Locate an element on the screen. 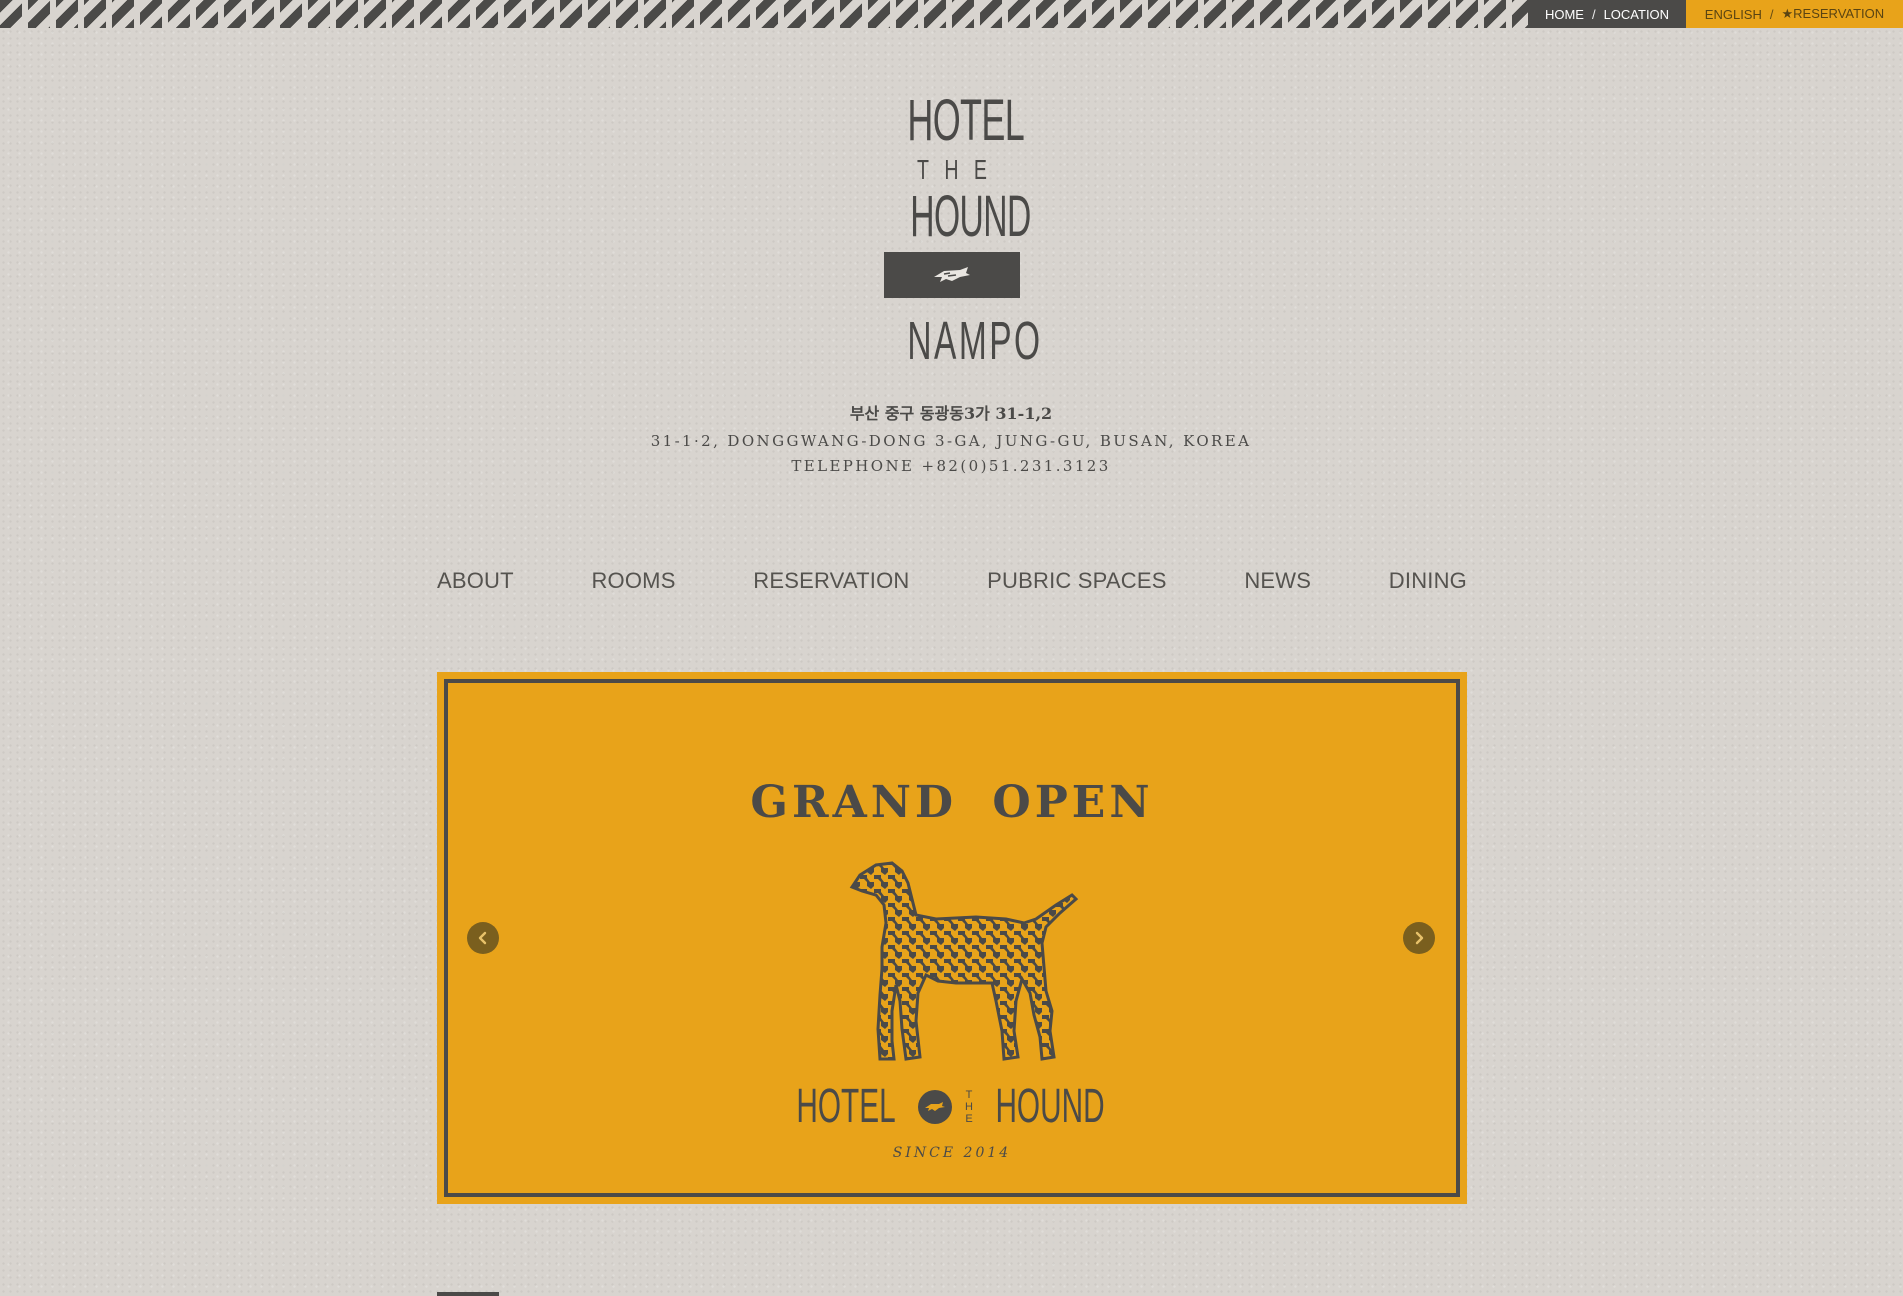 This screenshot has width=1903, height=1296. telephone: TELEPHONE +82(0)51.231.3123 is located at coordinates (951, 466).